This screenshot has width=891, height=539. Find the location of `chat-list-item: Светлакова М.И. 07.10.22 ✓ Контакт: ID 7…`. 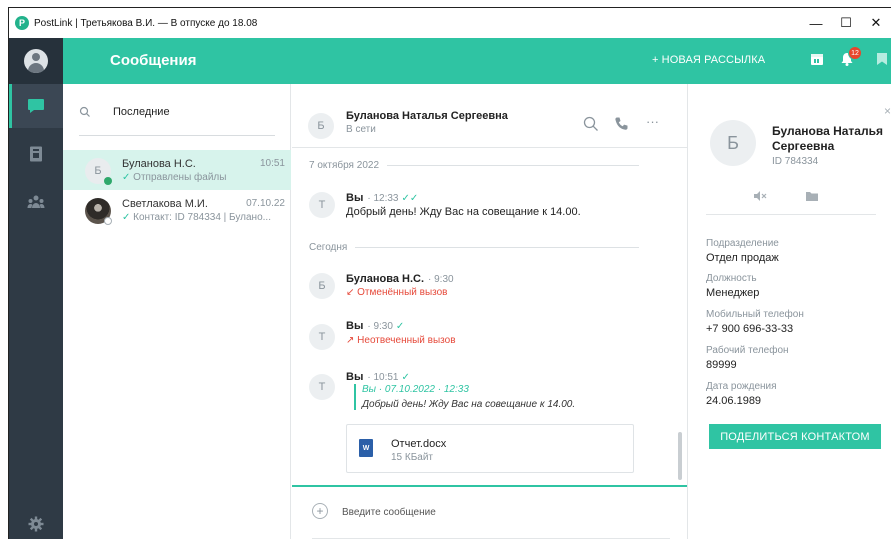

chat-list-item: Светлакова М.И. 07.10.22 ✓ Контакт: ID 7… is located at coordinates (177, 210).